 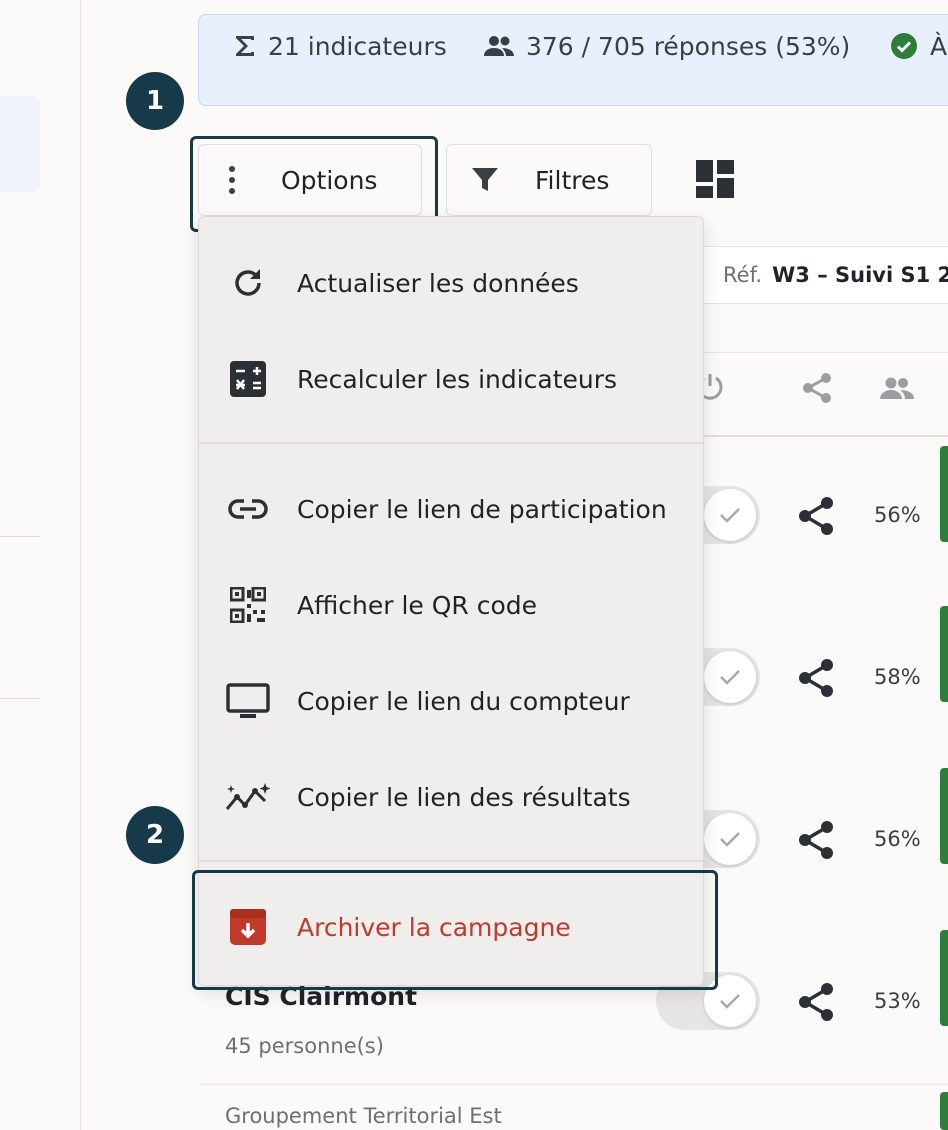 I want to click on menu-item-label: Copier le lien de participation, so click(x=482, y=509).